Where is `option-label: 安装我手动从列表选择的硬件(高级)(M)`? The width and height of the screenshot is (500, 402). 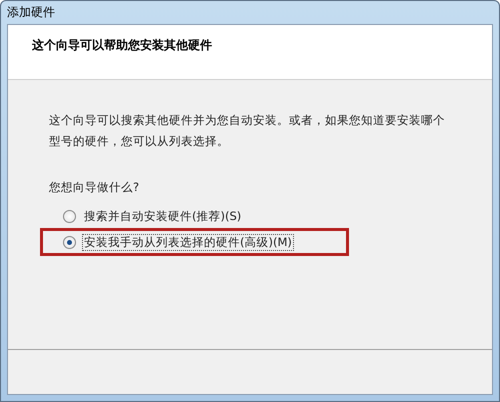 option-label: 安装我手动从列表选择的硬件(高级)(M) is located at coordinates (188, 242).